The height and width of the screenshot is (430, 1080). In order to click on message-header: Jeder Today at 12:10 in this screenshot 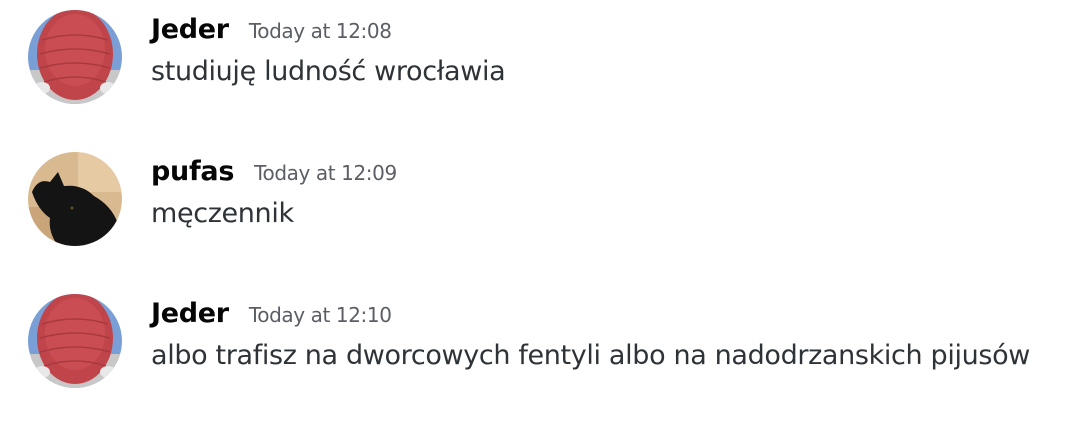, I will do `click(271, 316)`.